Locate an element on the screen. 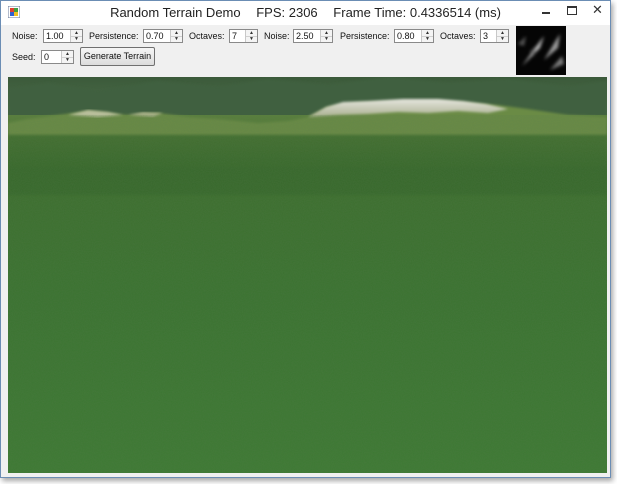 The image size is (617, 484). persistence2-label: Persistence: is located at coordinates (365, 36).